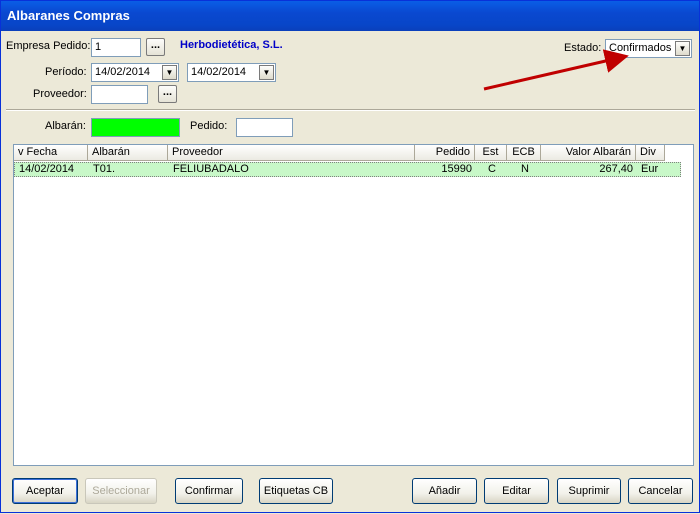 Image resolution: width=700 pixels, height=514 pixels. Describe the element at coordinates (60, 94) in the screenshot. I see `proveedor-label: Proveedor:` at that location.